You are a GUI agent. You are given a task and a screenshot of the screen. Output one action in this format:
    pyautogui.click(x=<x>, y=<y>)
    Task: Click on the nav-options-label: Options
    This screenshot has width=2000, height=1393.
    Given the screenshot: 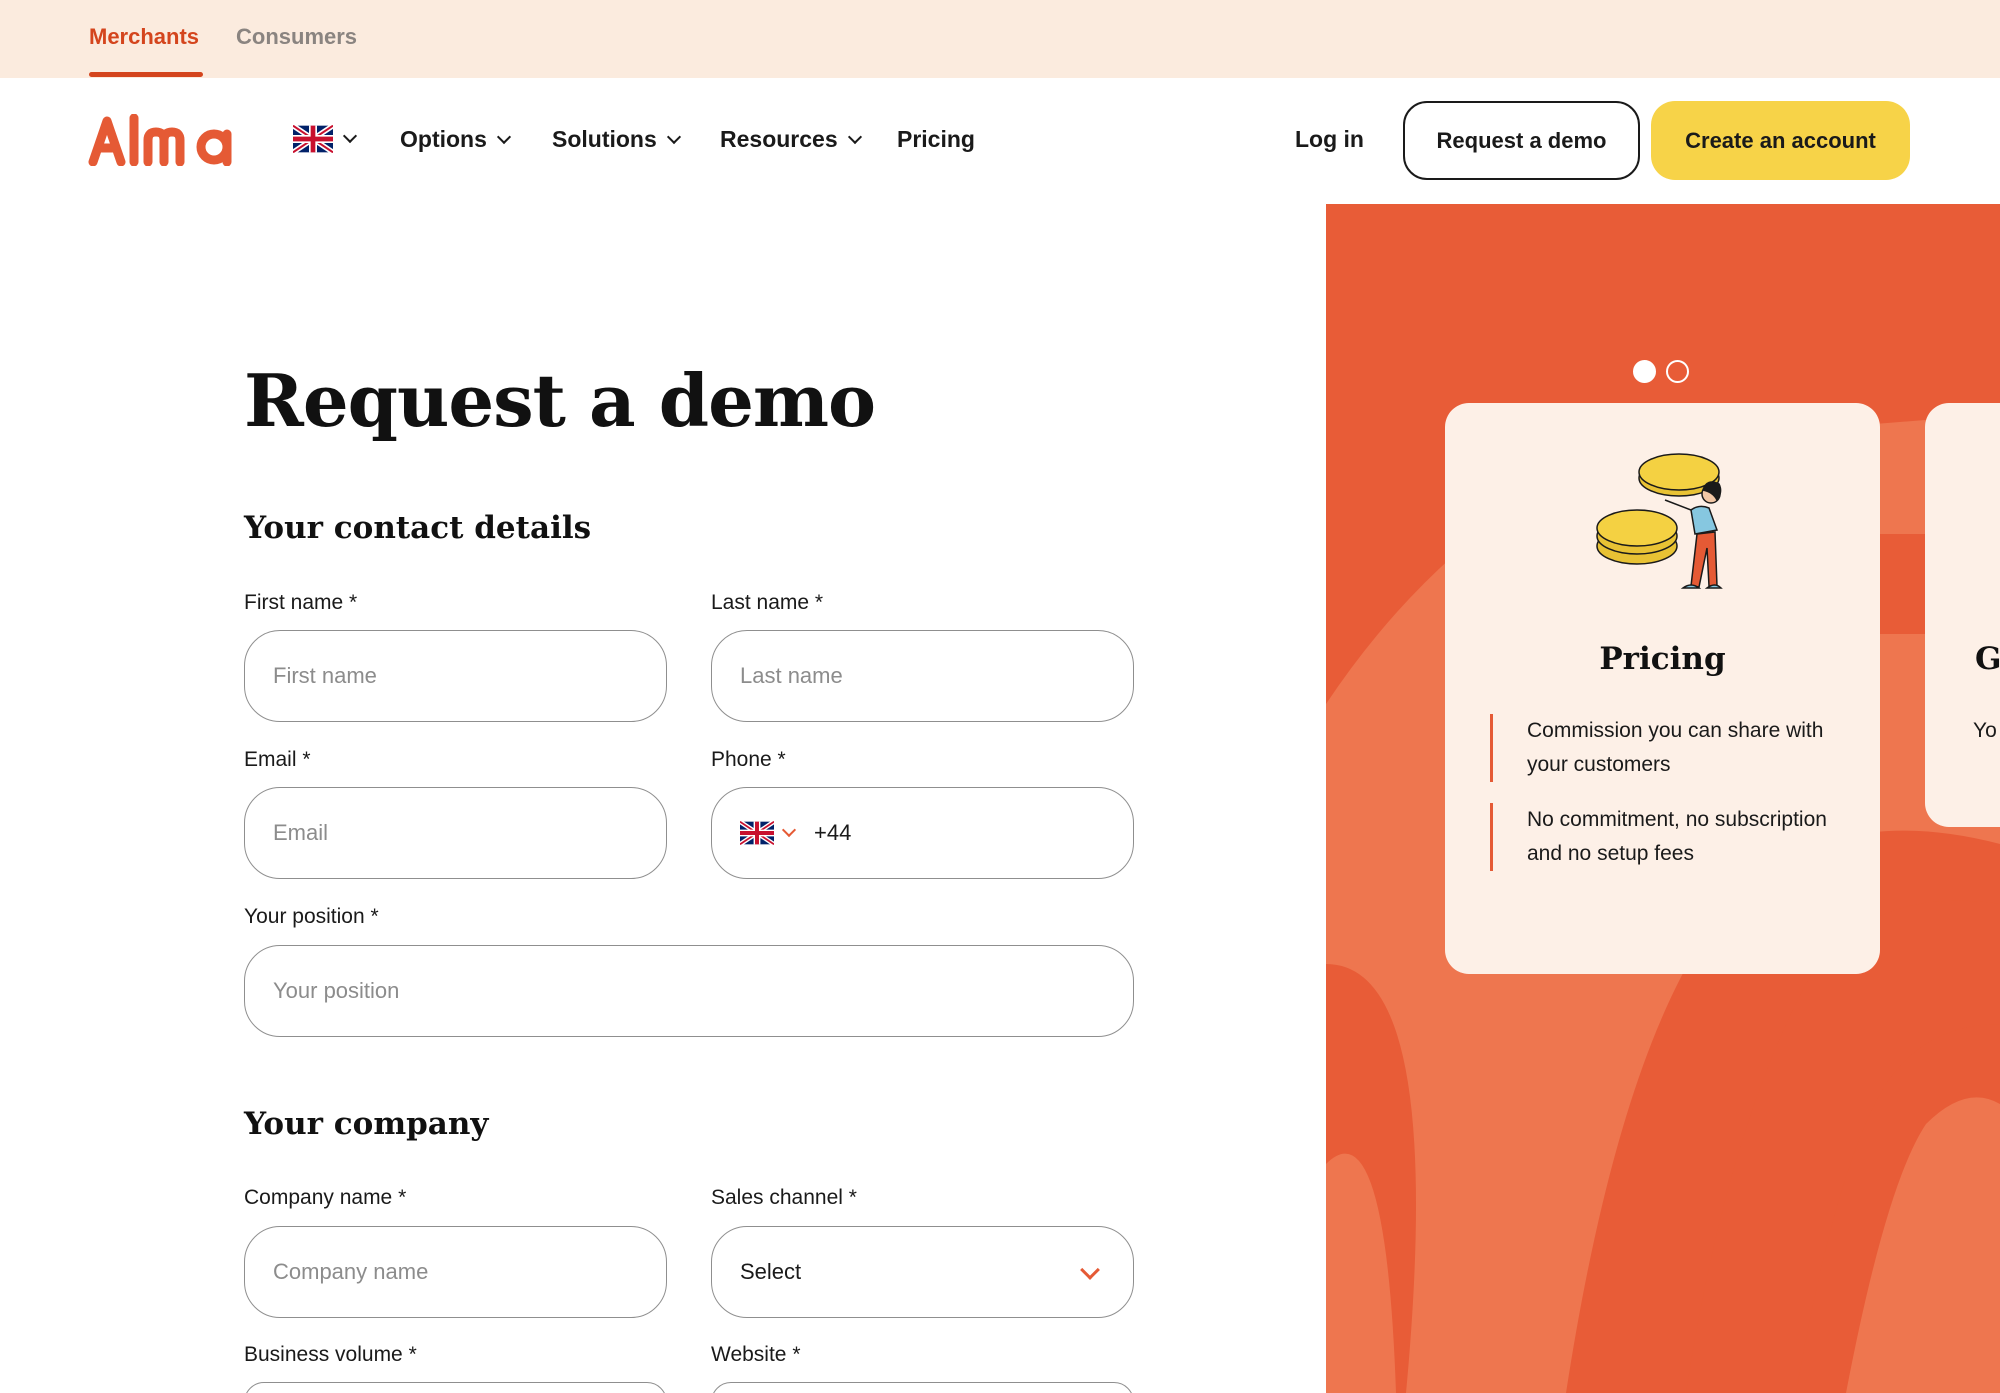 What is the action you would take?
    pyautogui.click(x=443, y=139)
    